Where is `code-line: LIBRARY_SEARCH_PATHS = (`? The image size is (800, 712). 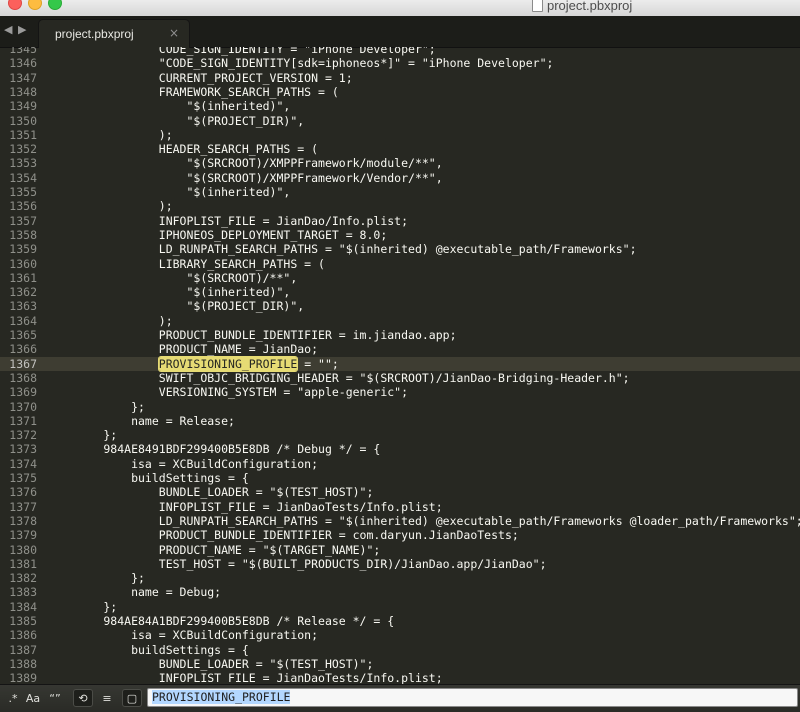
code-line: LIBRARY_SEARCH_PATHS = ( is located at coordinates (186, 264).